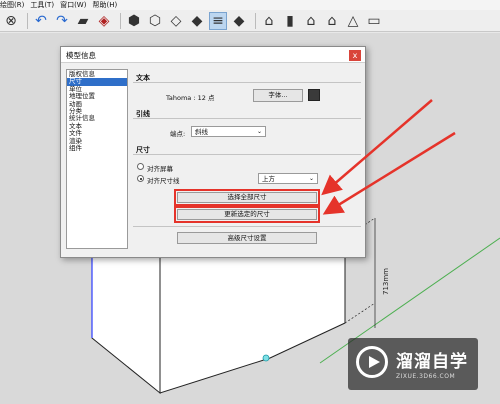  I want to click on box-front-face, so click(252, 315).